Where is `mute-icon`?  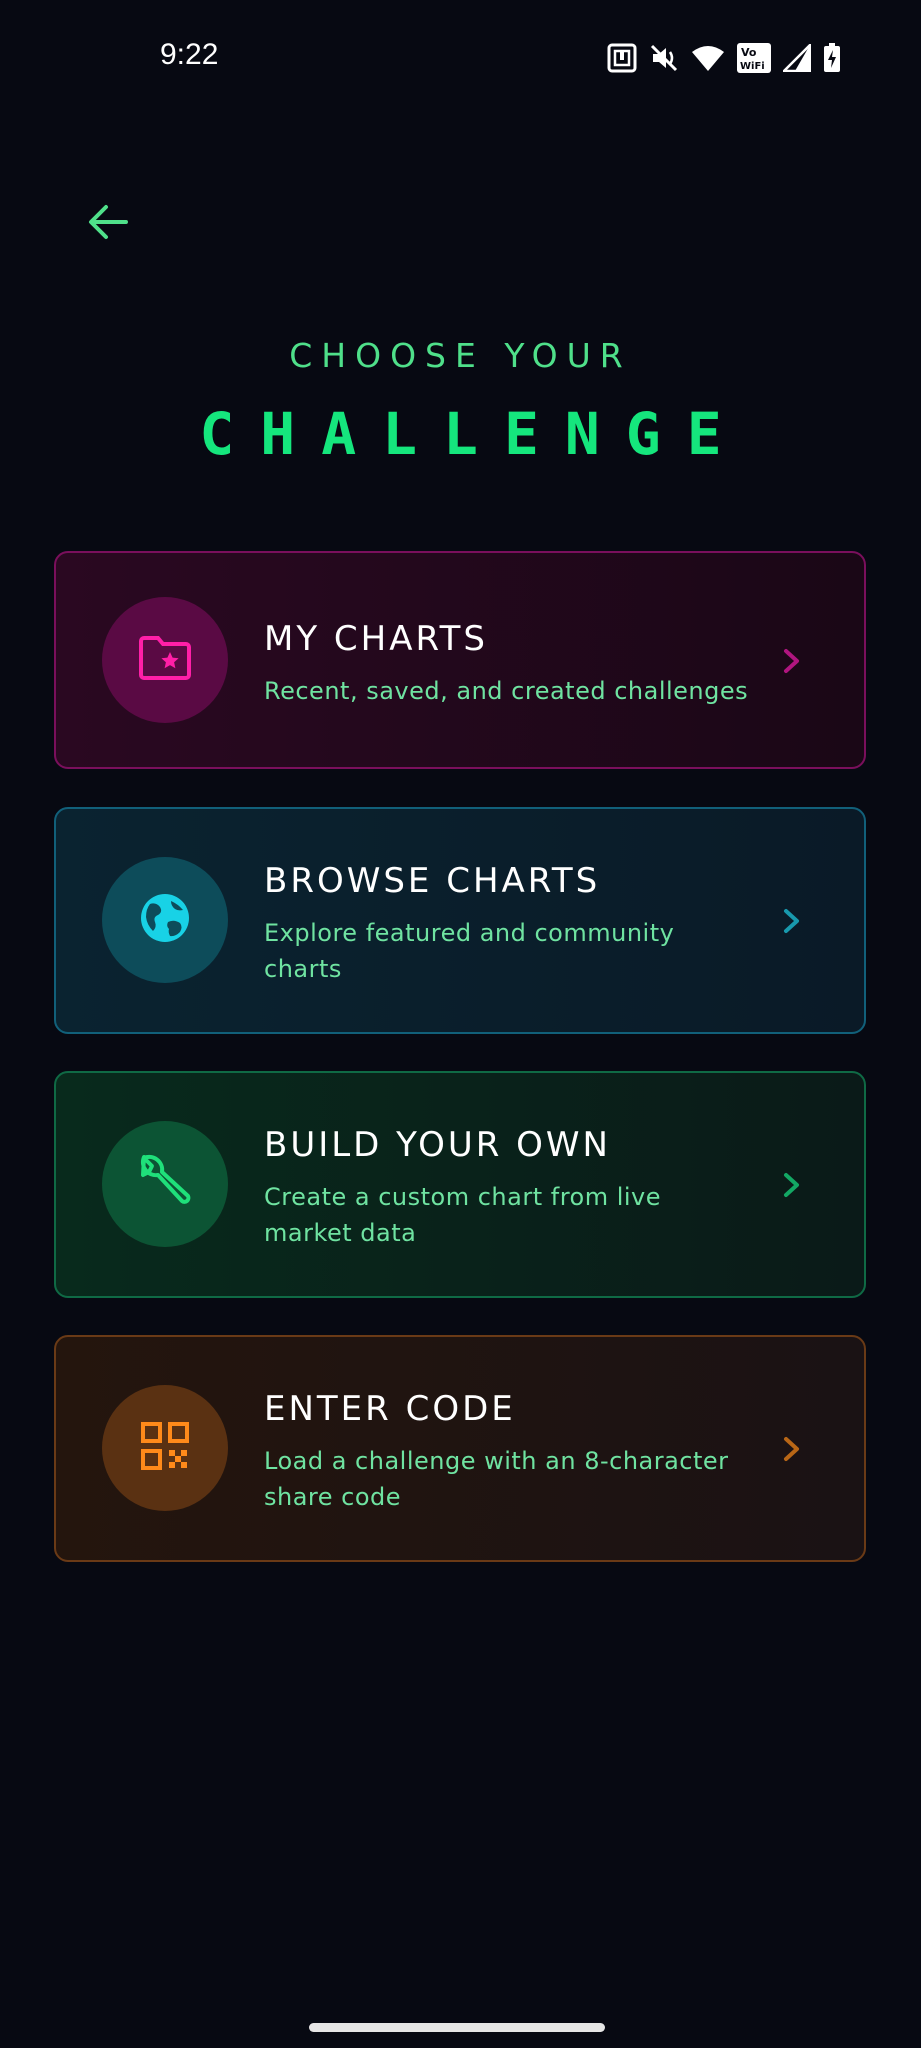 mute-icon is located at coordinates (664, 58).